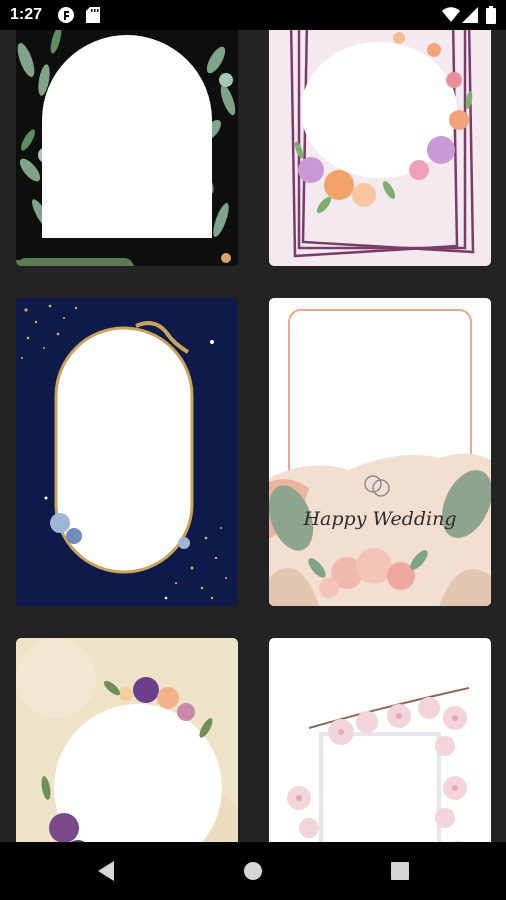 Image resolution: width=506 pixels, height=900 pixels. I want to click on navigation-bar, so click(253, 871).